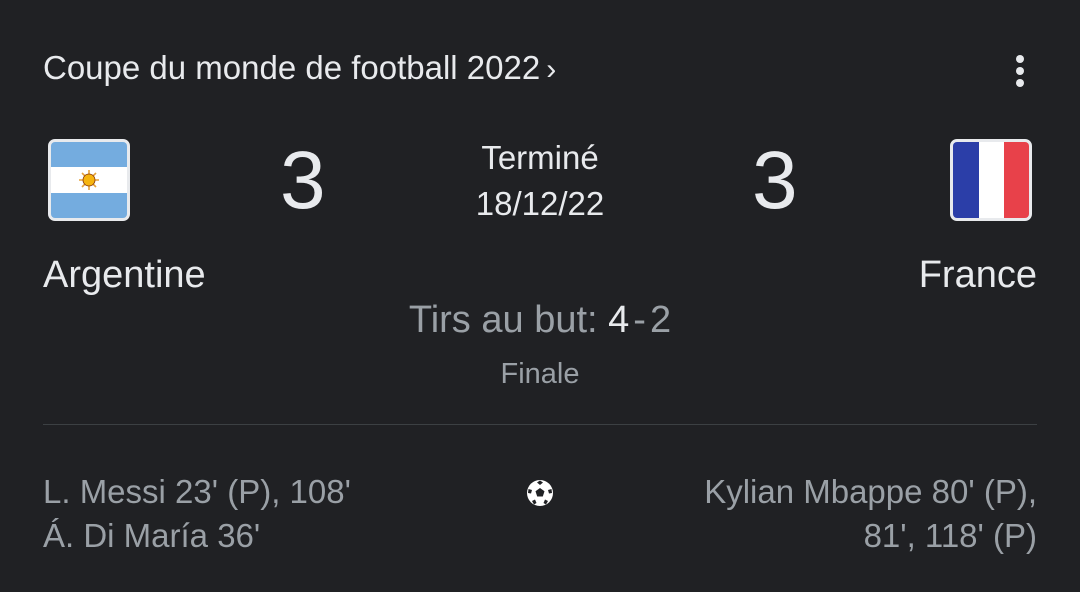 The image size is (1080, 592). I want to click on match-status: Terminé, so click(540, 157).